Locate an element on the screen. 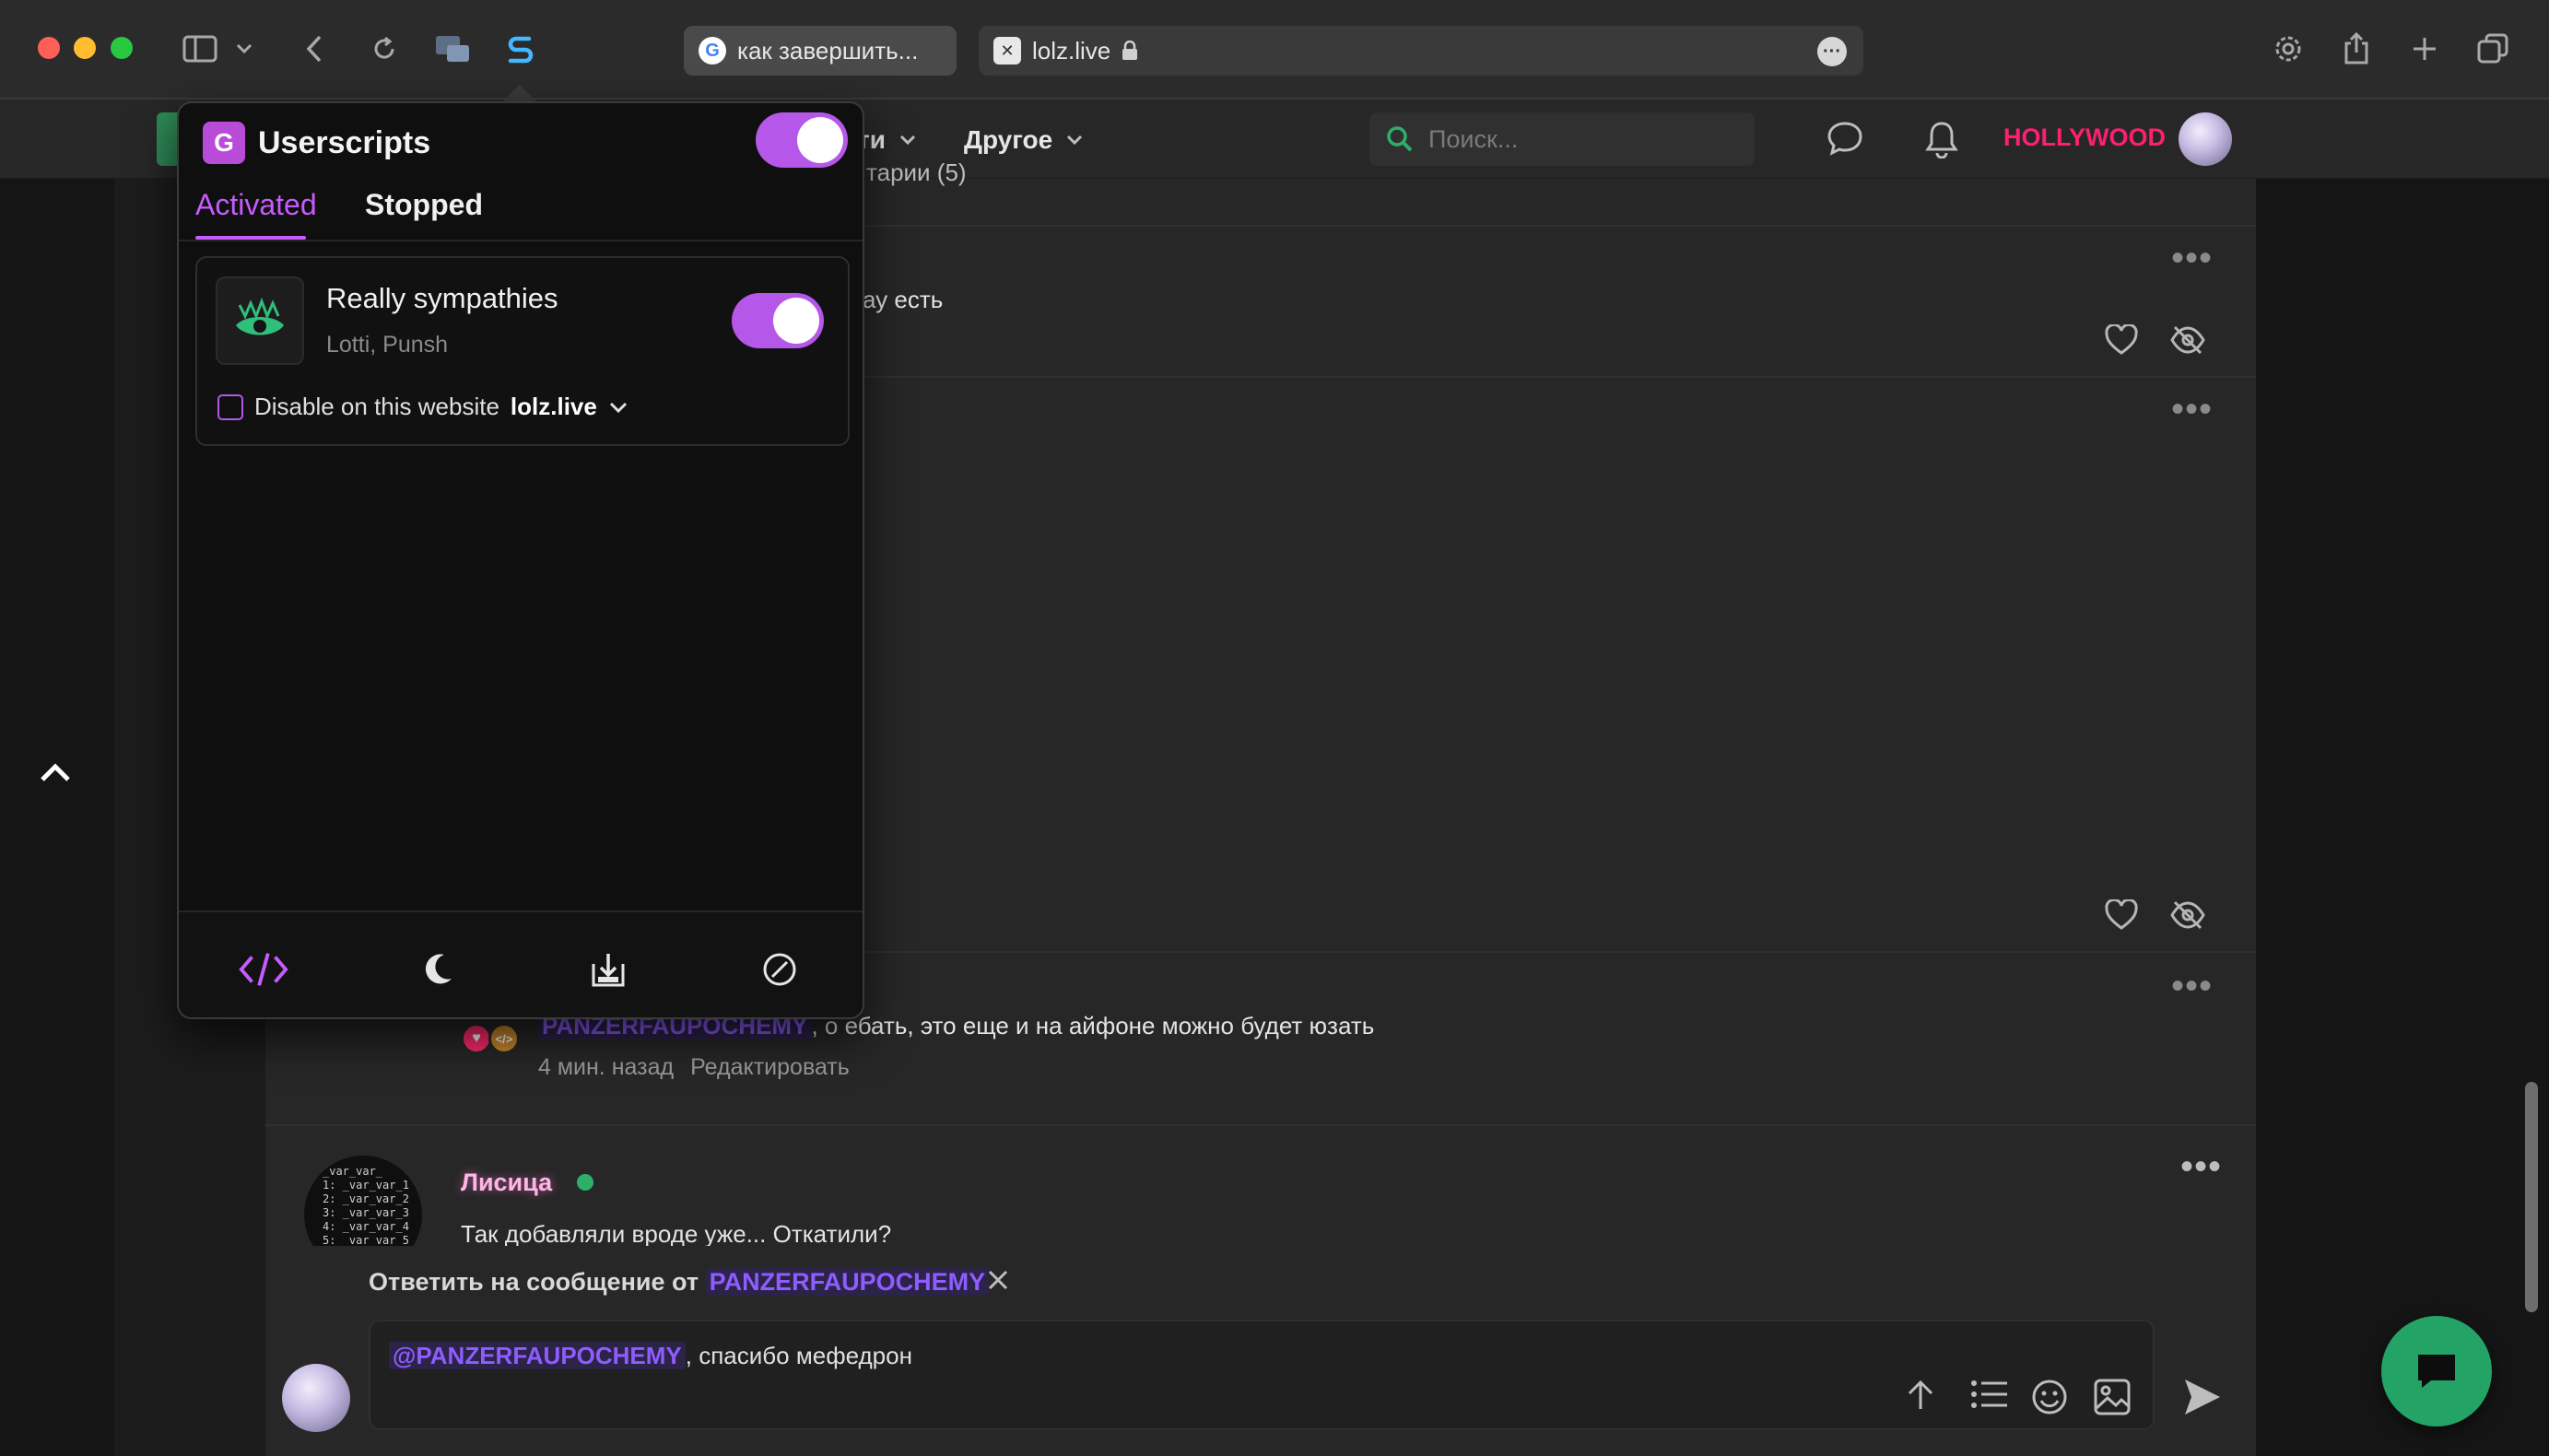 The image size is (2549, 1456). my-avatar is located at coordinates (316, 1398).